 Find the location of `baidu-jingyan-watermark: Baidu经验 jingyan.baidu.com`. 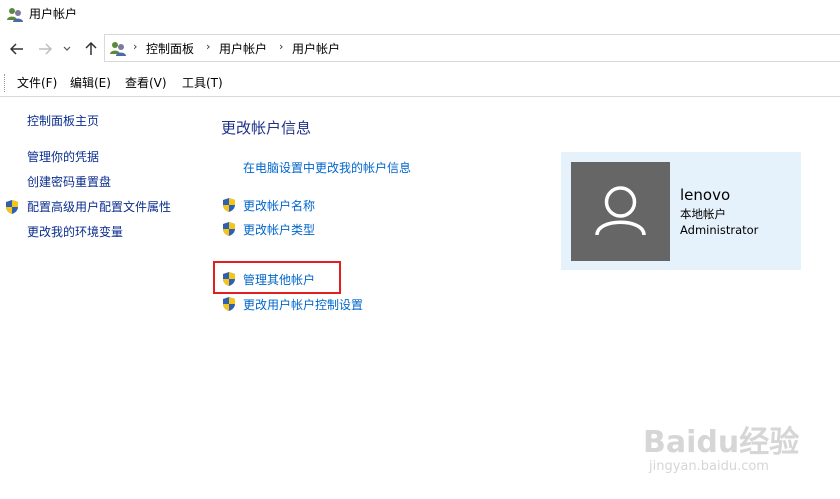

baidu-jingyan-watermark: Baidu经验 jingyan.baidu.com is located at coordinates (723, 445).